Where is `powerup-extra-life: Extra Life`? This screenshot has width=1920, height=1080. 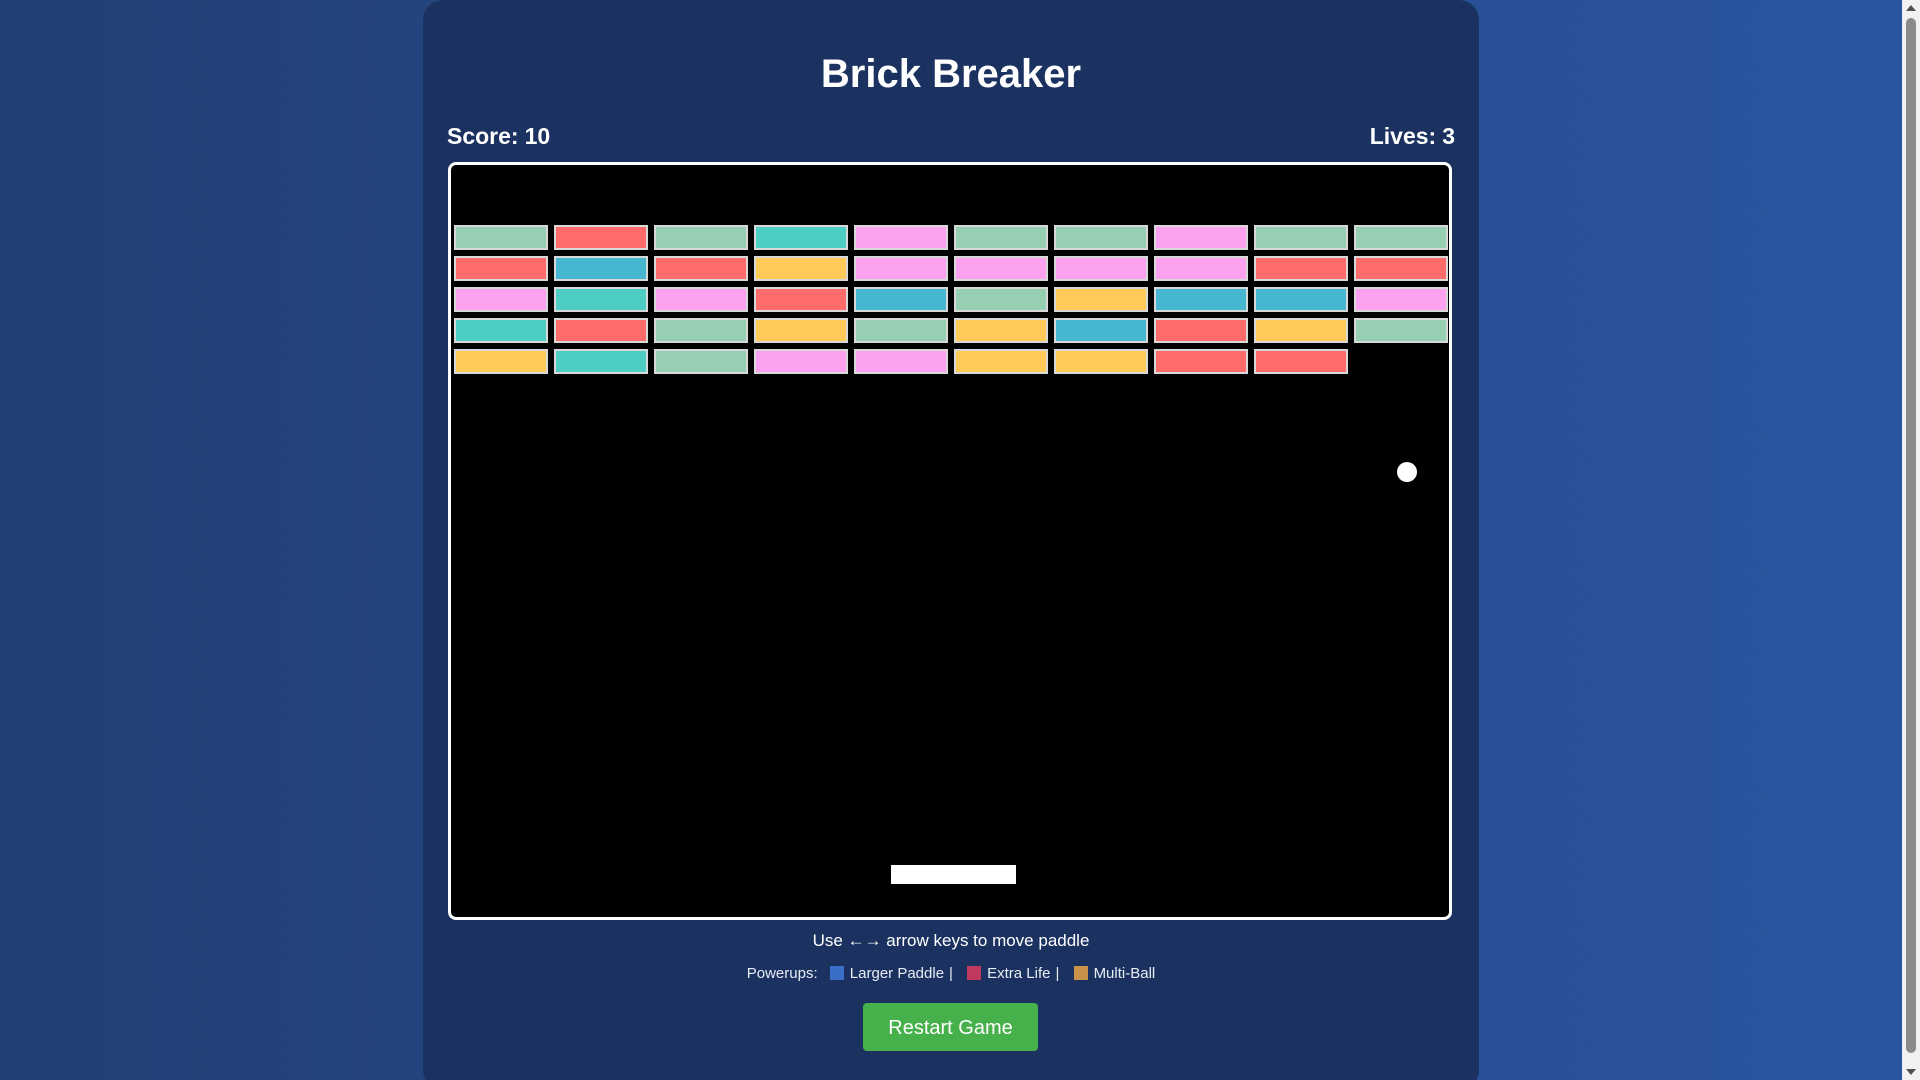
powerup-extra-life: Extra Life is located at coordinates (1019, 973).